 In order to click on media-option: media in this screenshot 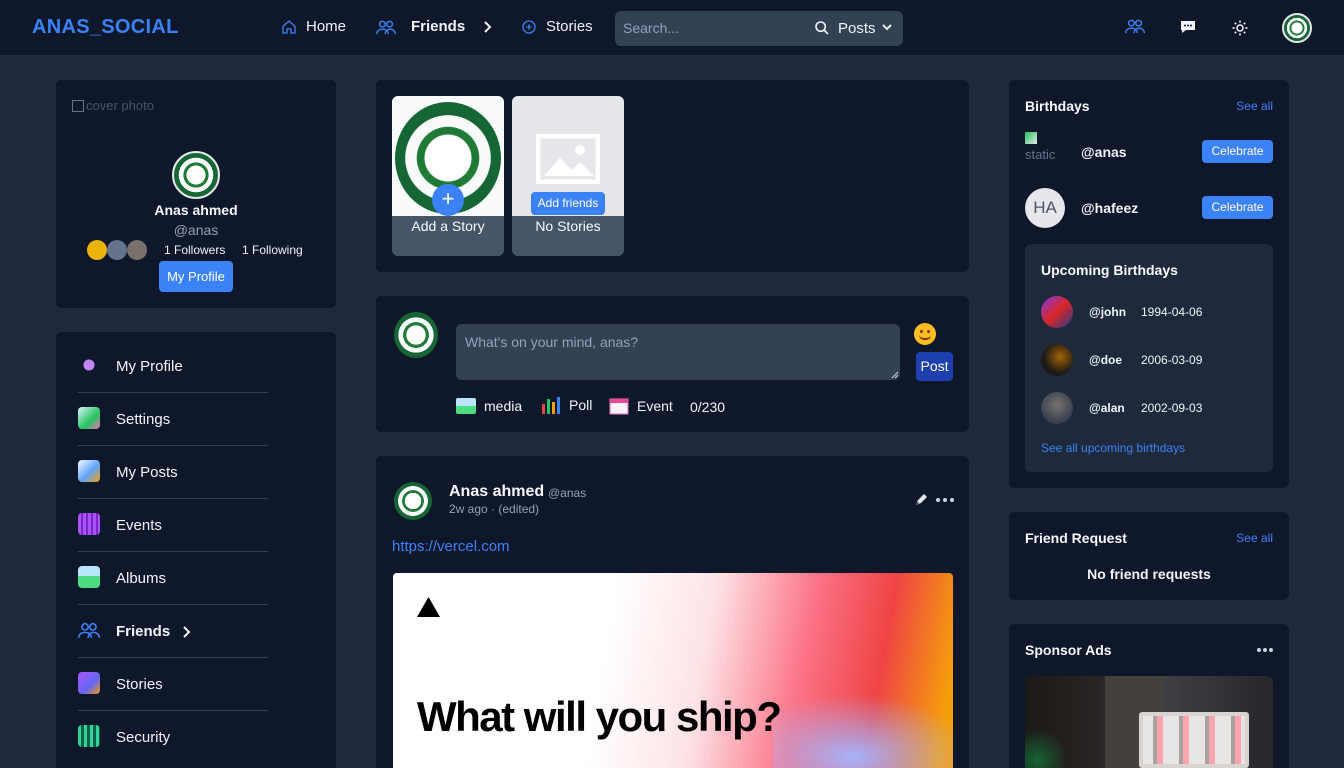, I will do `click(489, 406)`.